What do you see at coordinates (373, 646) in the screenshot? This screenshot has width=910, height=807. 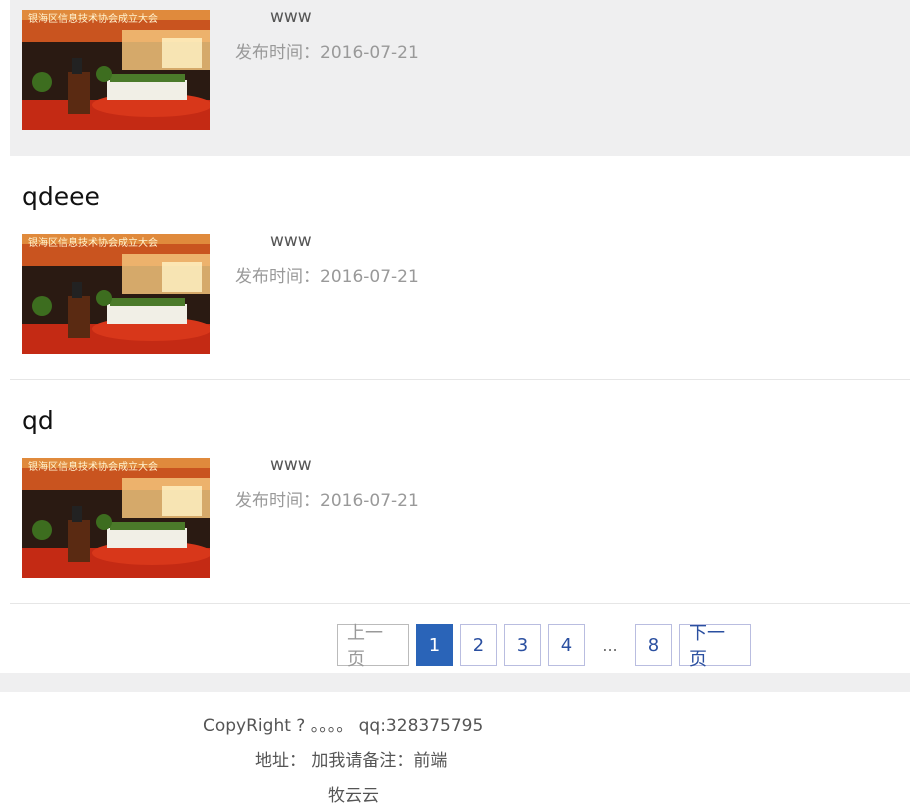 I see `prev-page-button: 上一页` at bounding box center [373, 646].